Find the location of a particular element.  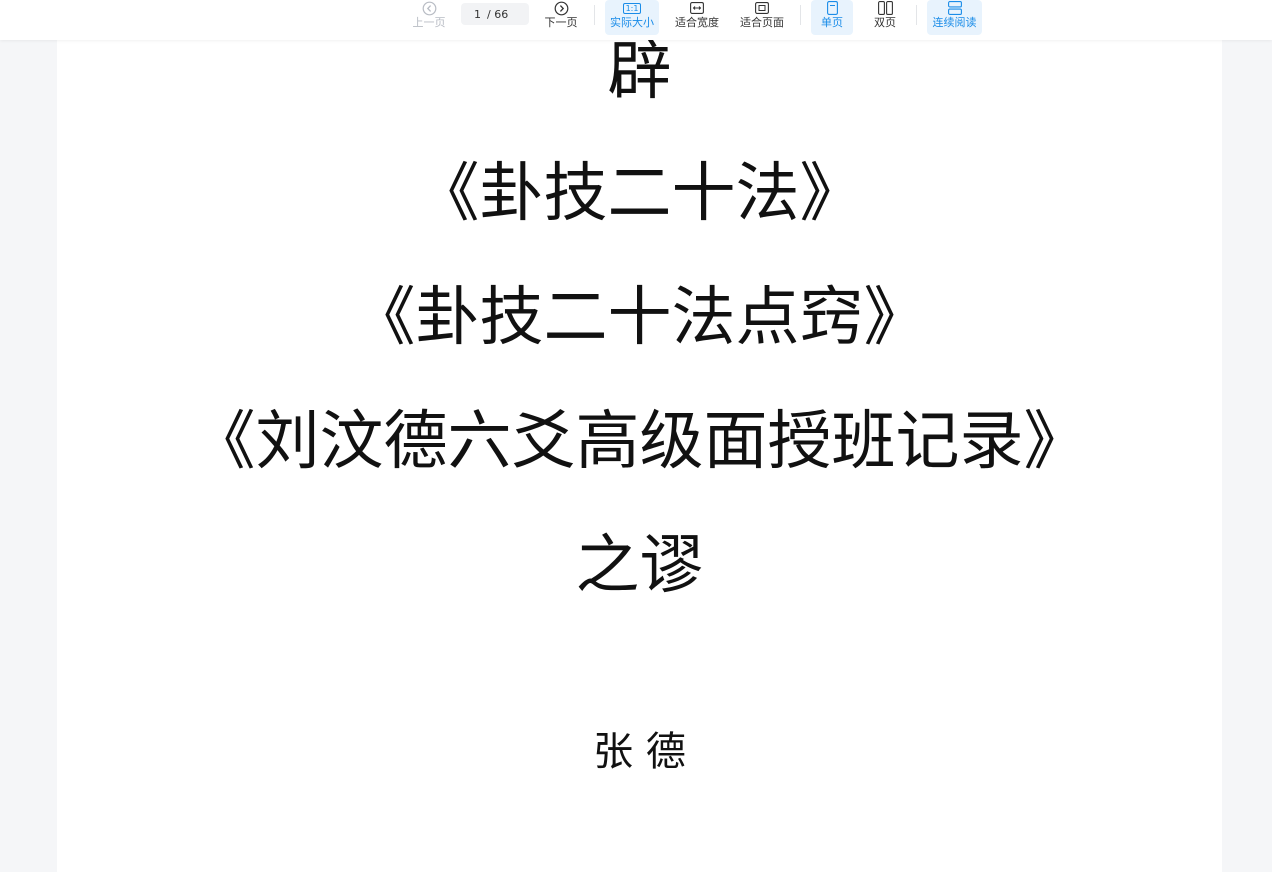

fit-width-button: 适合宽度 is located at coordinates (697, 17).